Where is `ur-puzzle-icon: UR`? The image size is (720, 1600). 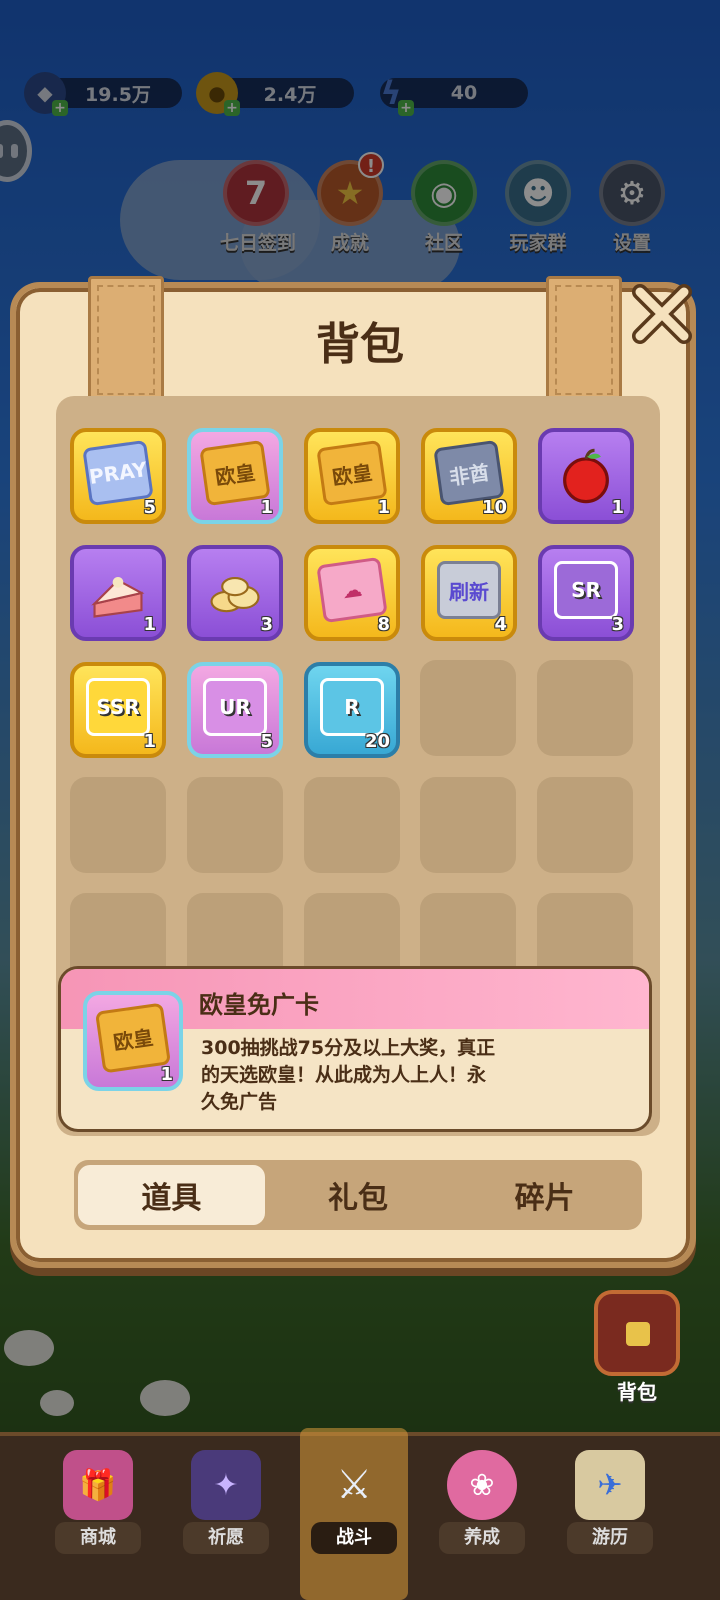
ur-puzzle-icon: UR is located at coordinates (235, 707).